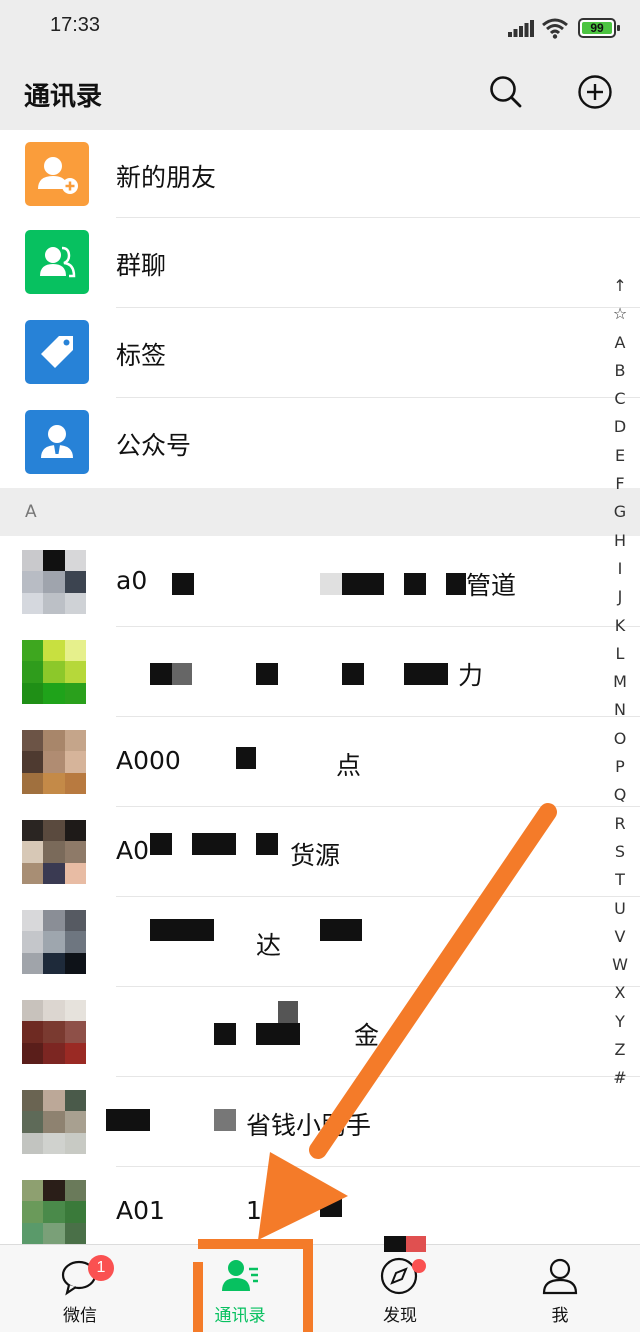  What do you see at coordinates (57, 352) in the screenshot?
I see `tag-icon` at bounding box center [57, 352].